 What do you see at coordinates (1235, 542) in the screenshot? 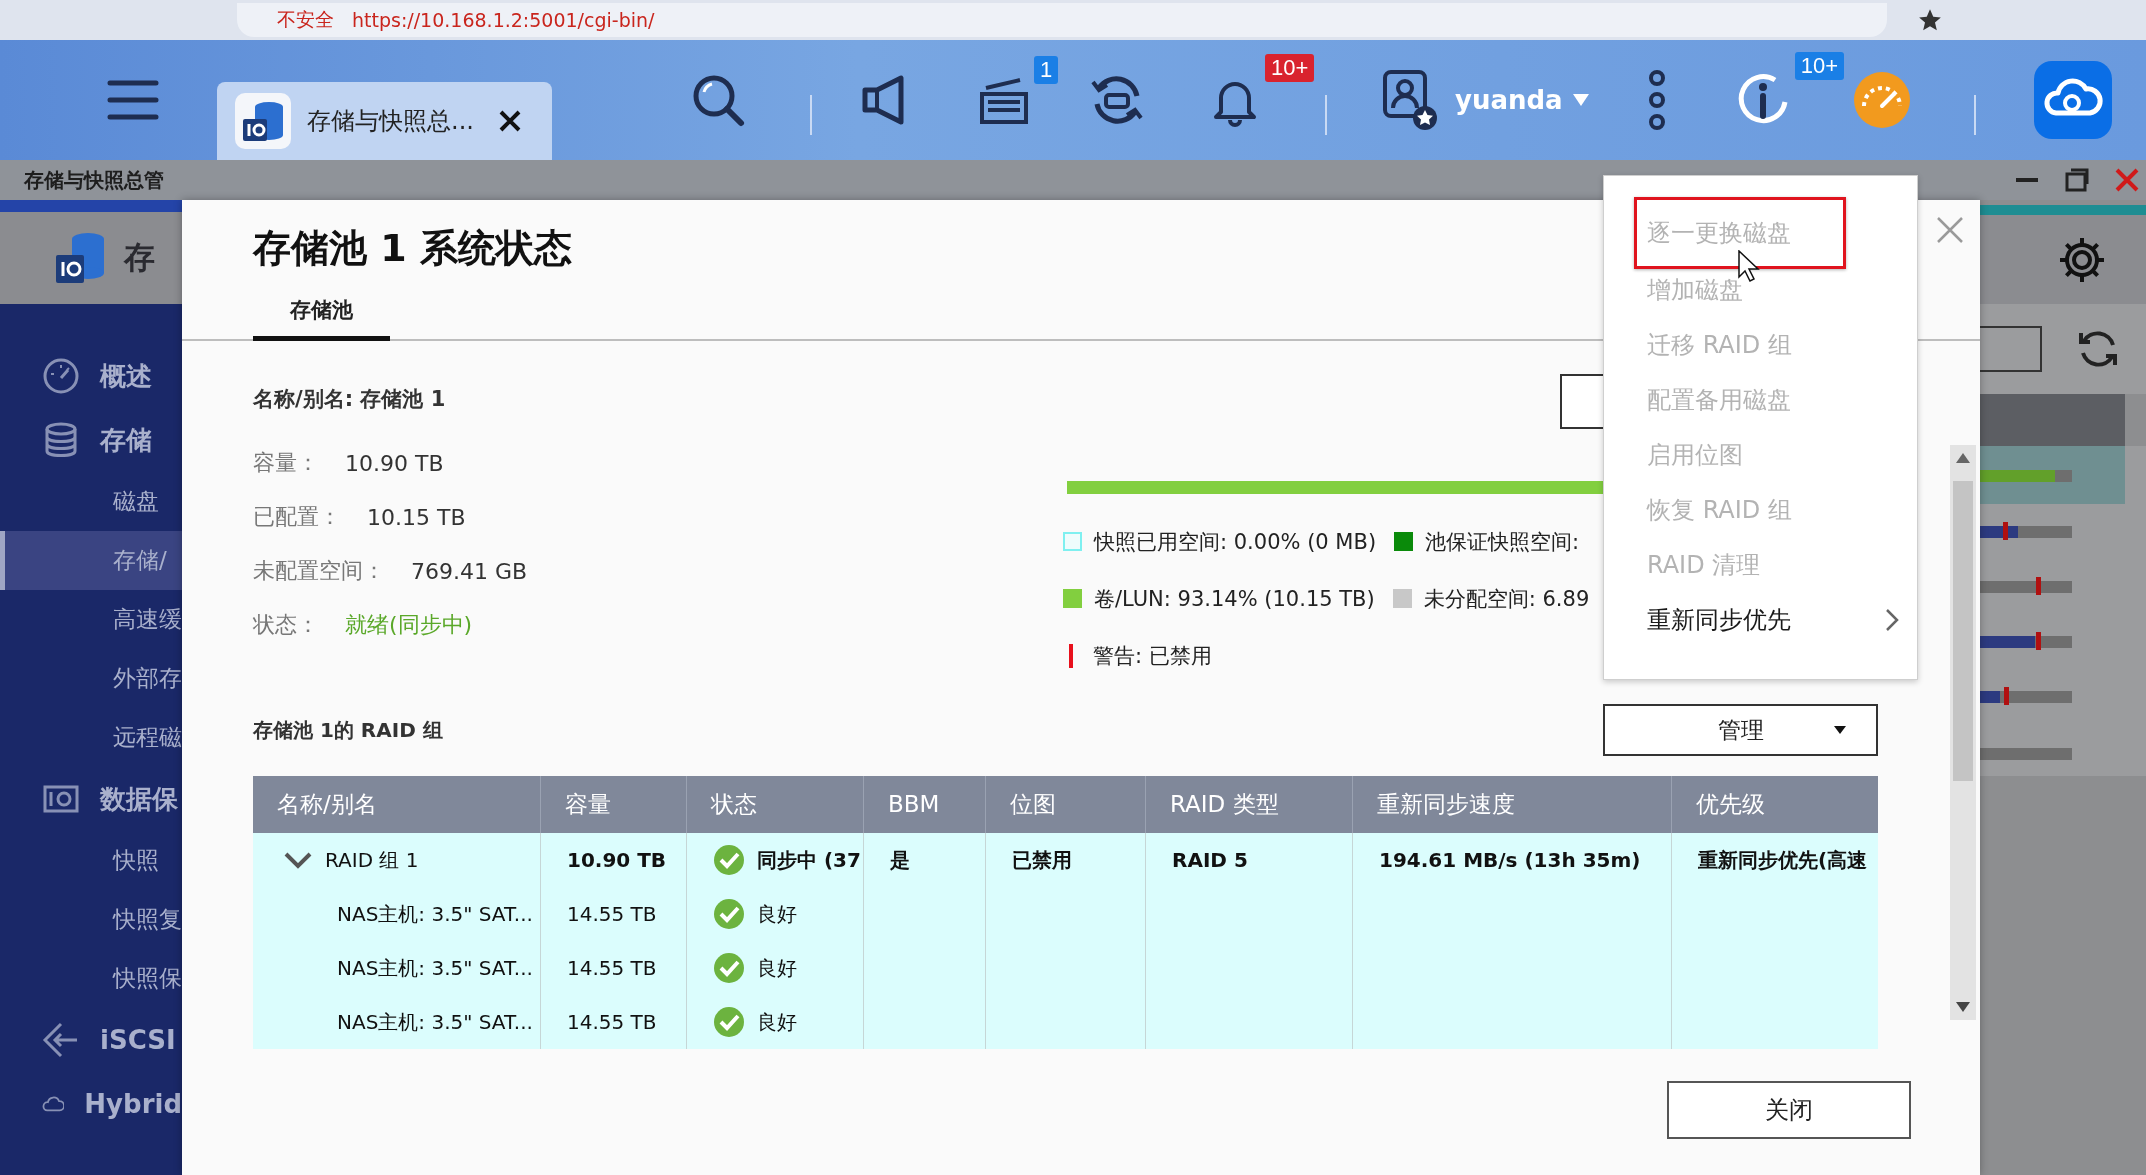
I see `legend-label: 快照已用空间: 0.00% (0 MB)` at bounding box center [1235, 542].